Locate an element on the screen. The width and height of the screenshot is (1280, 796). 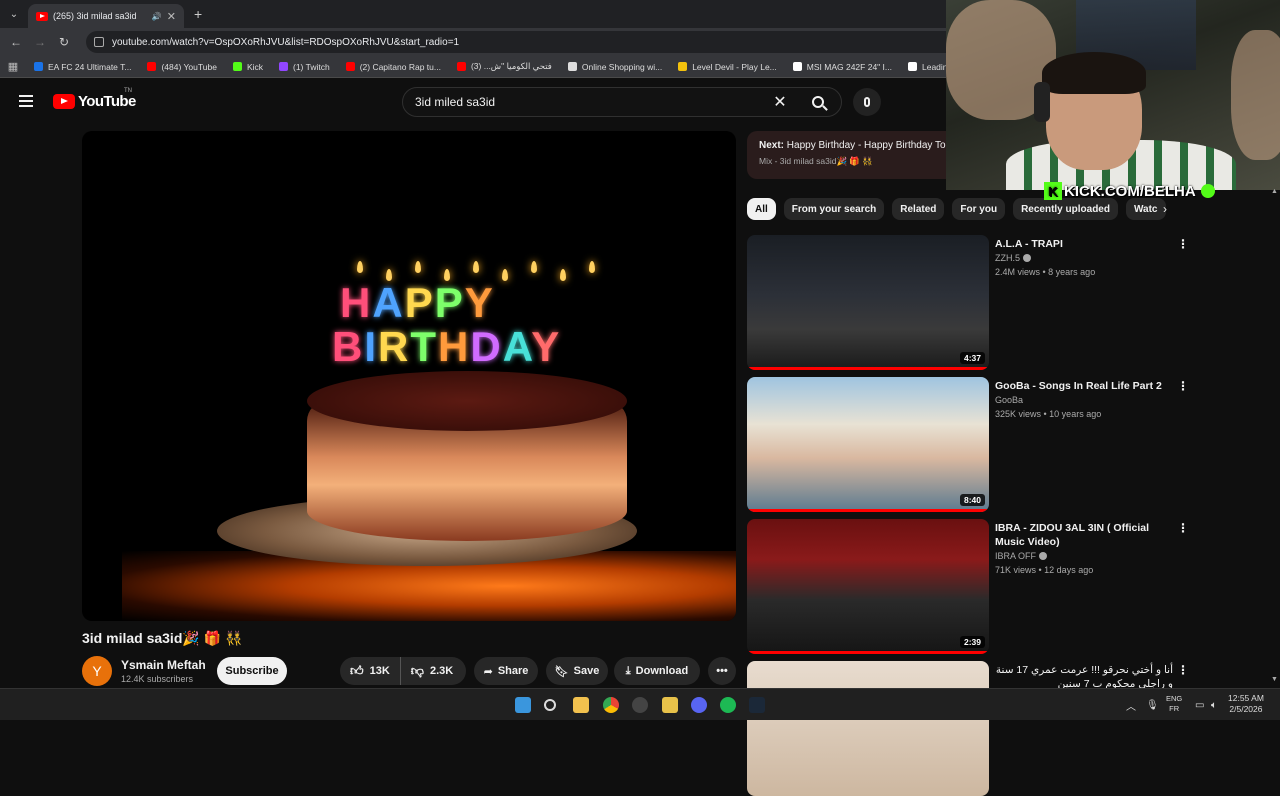
filter-chip: Recently uploaded is located at coordinates (1065, 209).